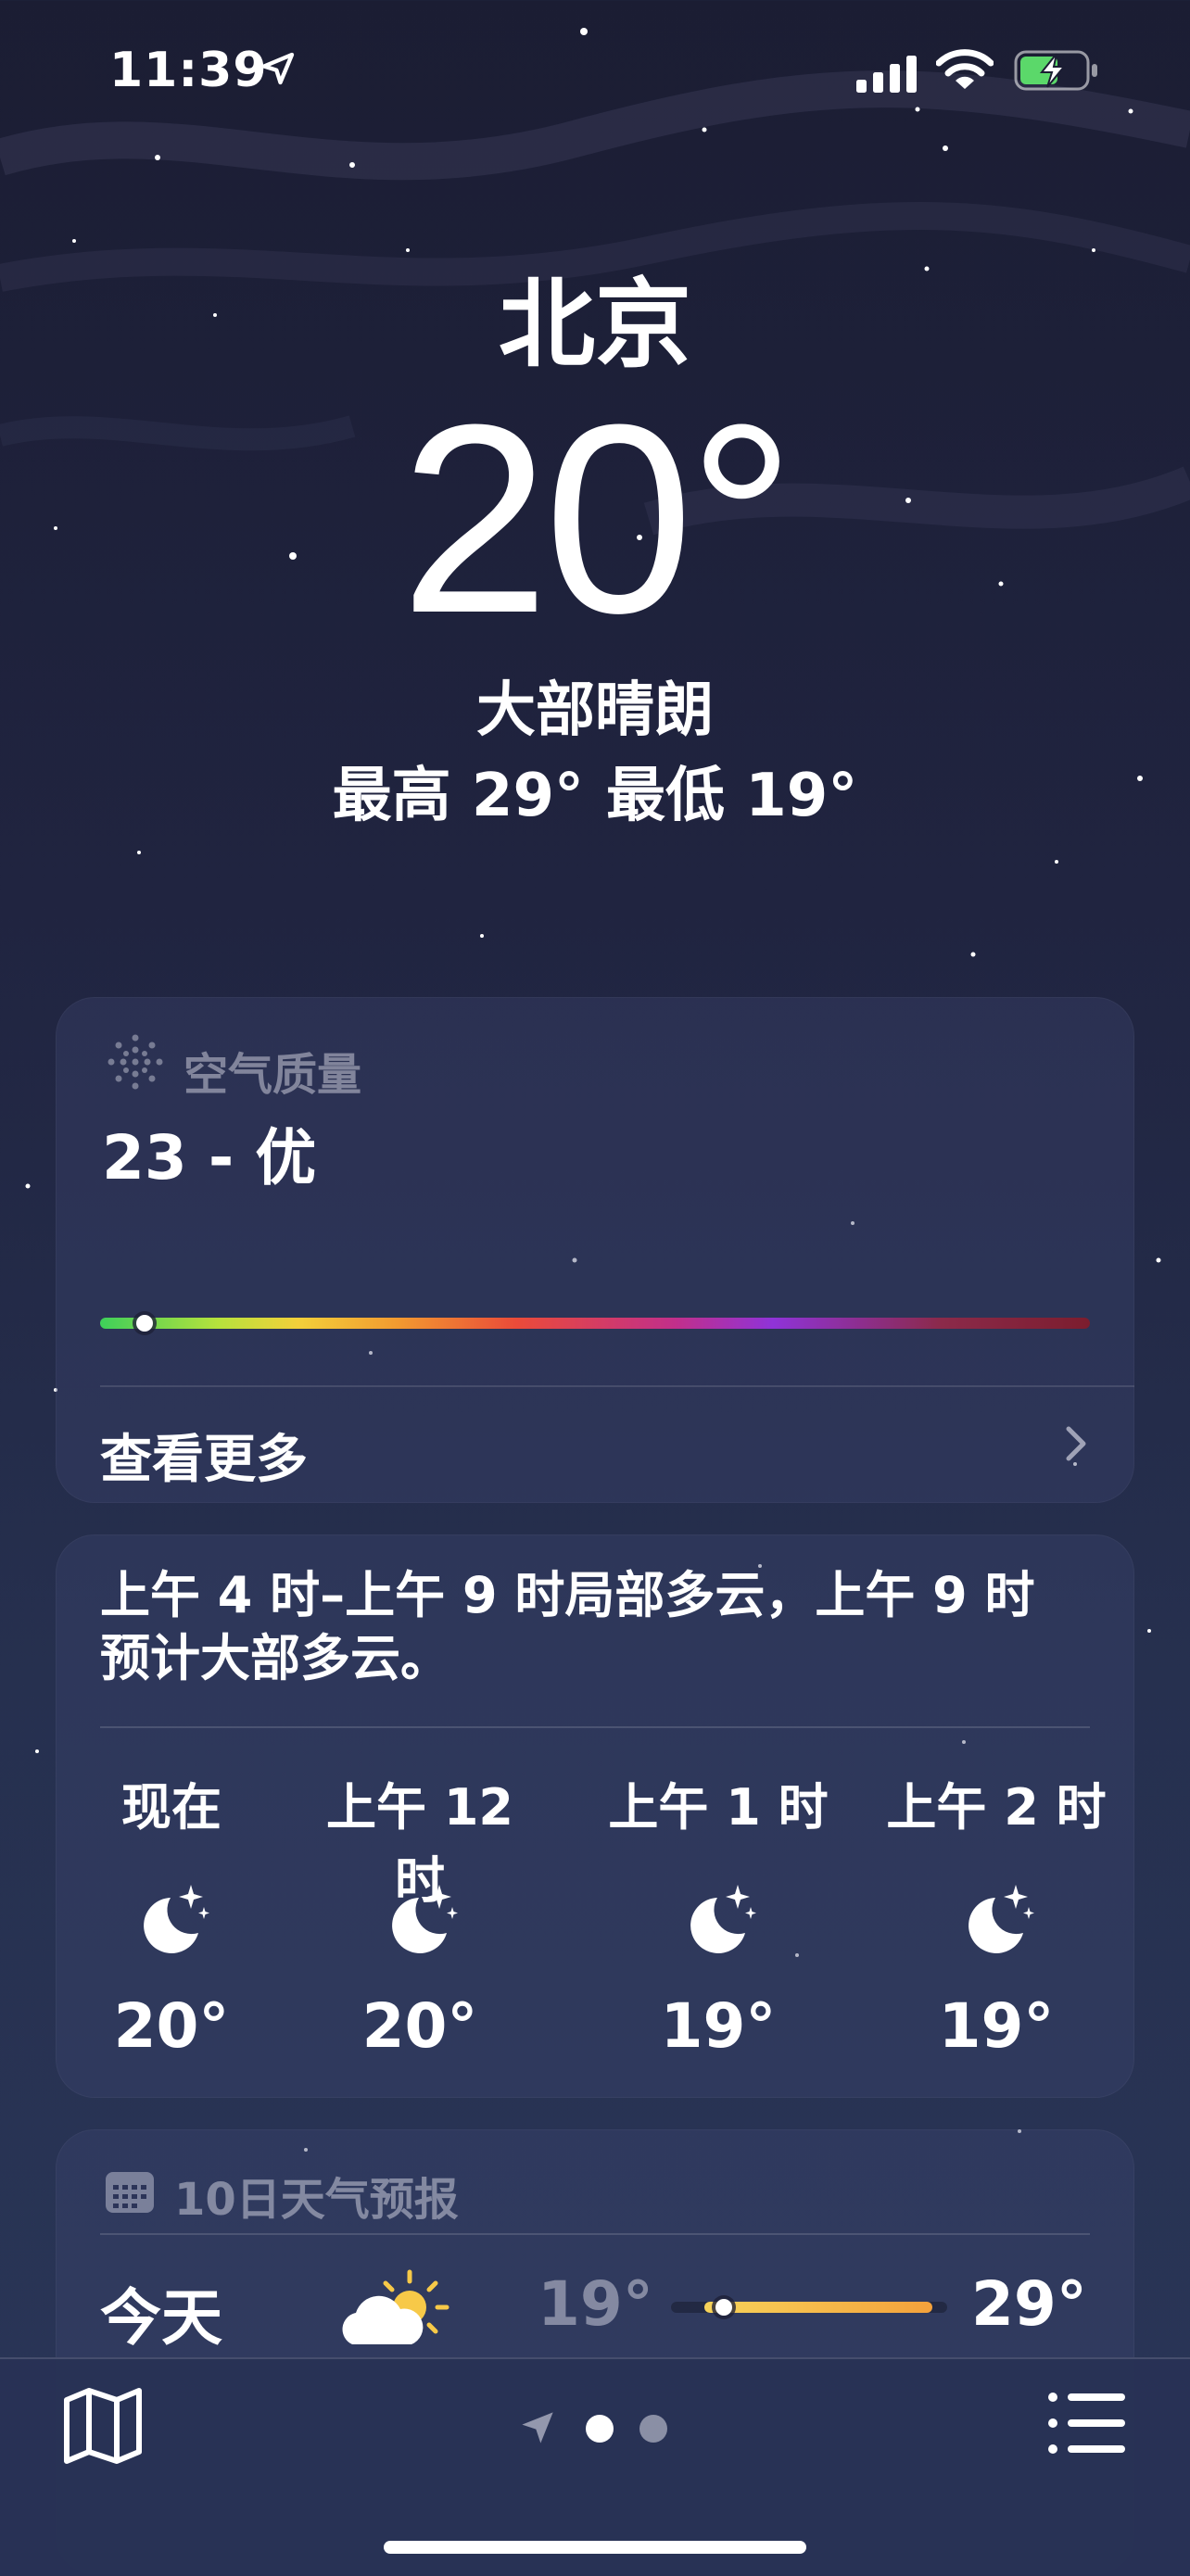  Describe the element at coordinates (161, 2318) in the screenshot. I see `day-label: 今天` at that location.